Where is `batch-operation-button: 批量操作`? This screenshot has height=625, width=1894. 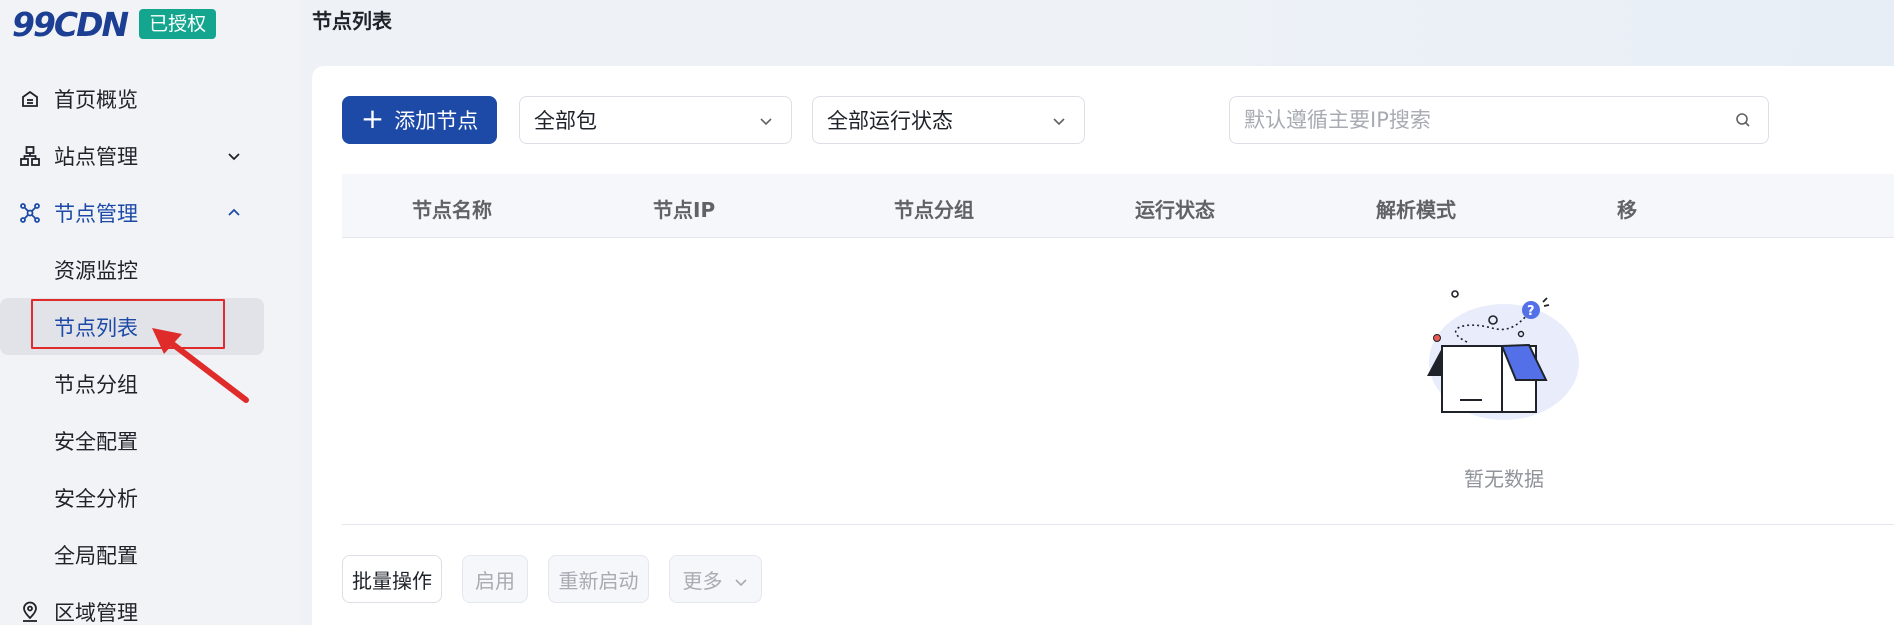 batch-operation-button: 批量操作 is located at coordinates (392, 579).